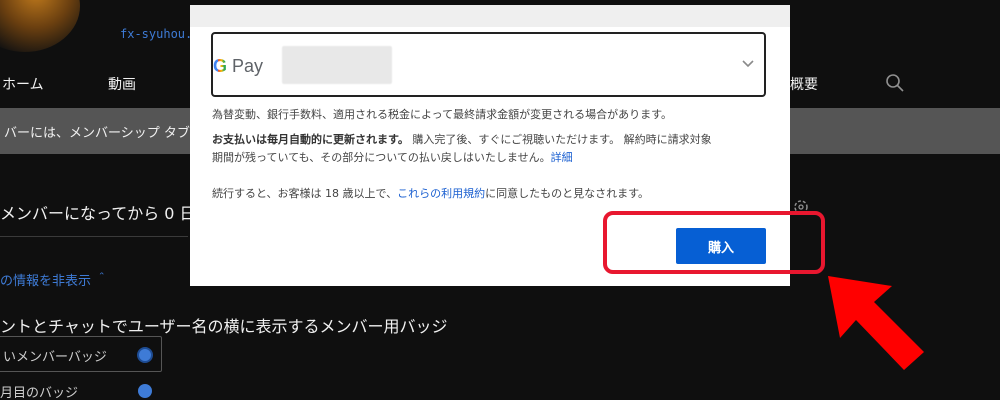 Image resolution: width=1000 pixels, height=400 pixels. Describe the element at coordinates (54, 279) in the screenshot. I see `hide-info-link: の情報を非表示 ＾` at that location.